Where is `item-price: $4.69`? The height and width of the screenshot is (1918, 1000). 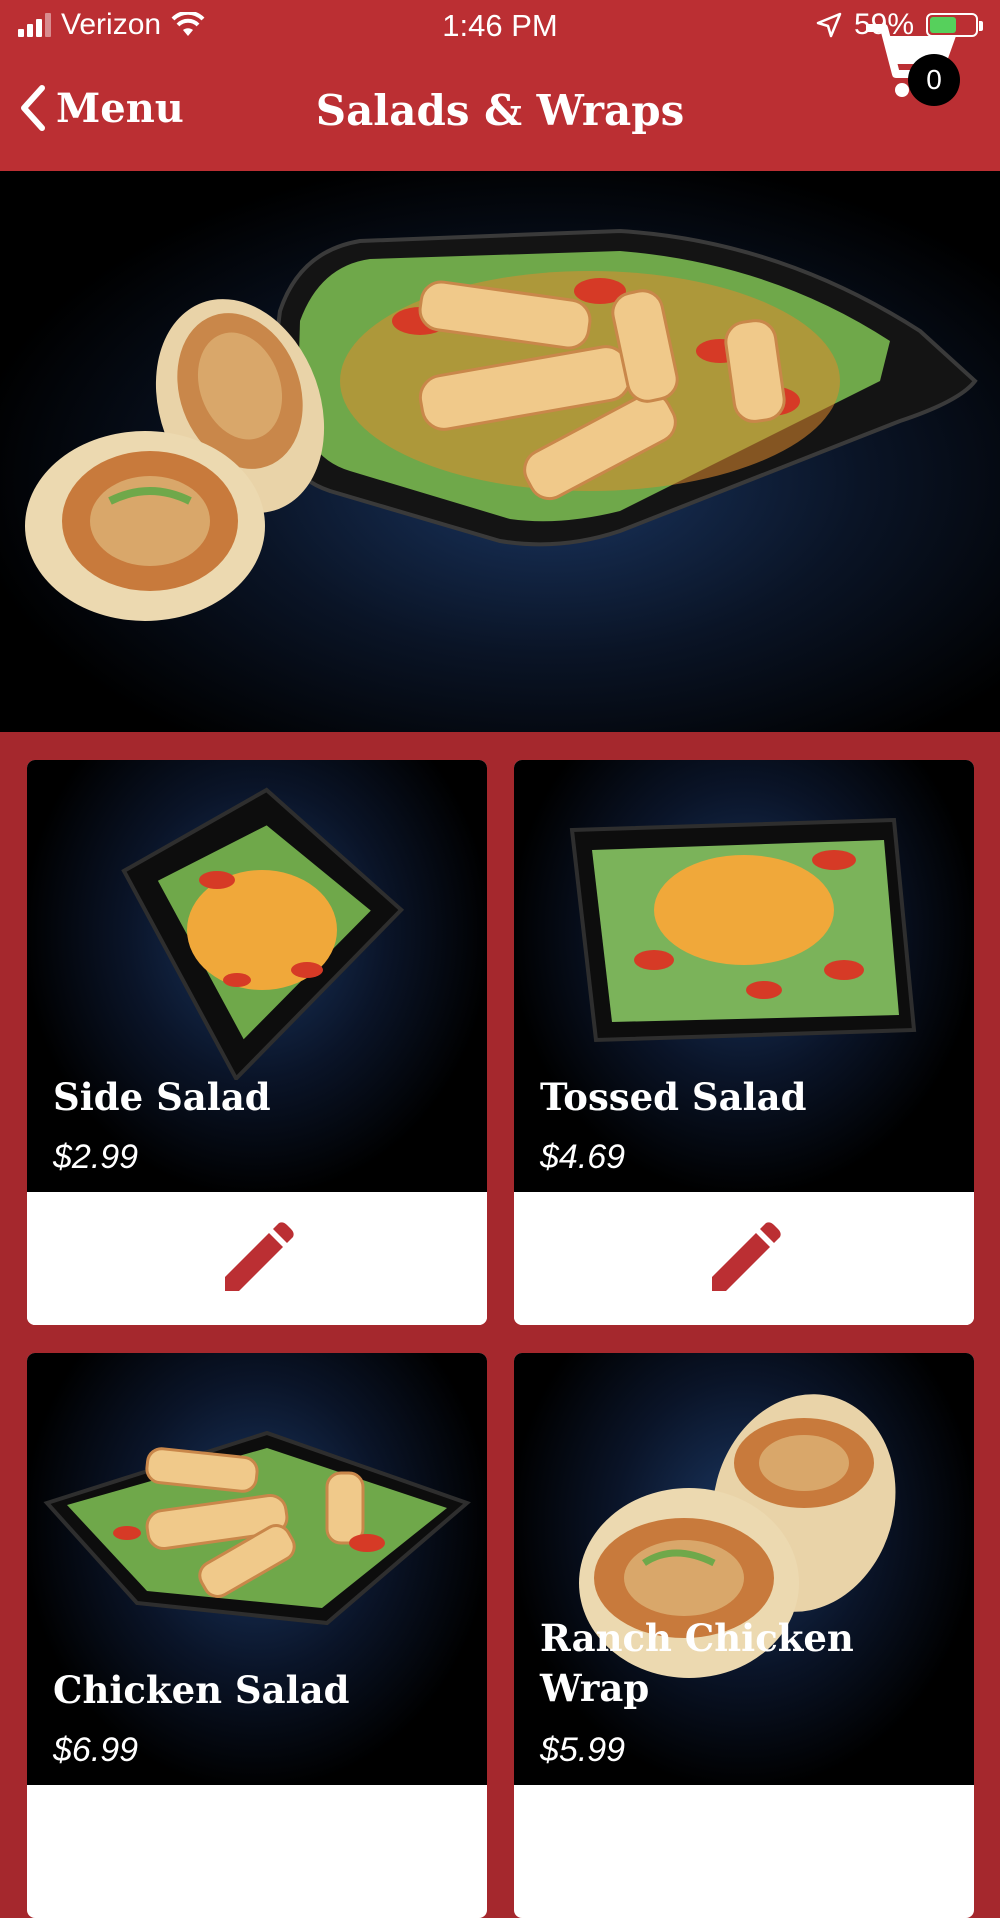 item-price: $4.69 is located at coordinates (583, 1157).